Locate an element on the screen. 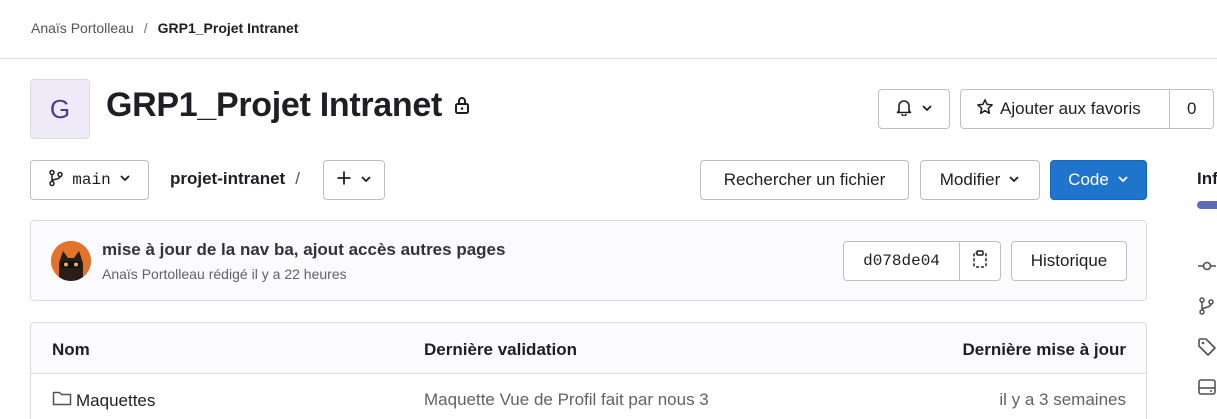 This screenshot has height=419, width=1217. file-name: Maquettes is located at coordinates (116, 400).